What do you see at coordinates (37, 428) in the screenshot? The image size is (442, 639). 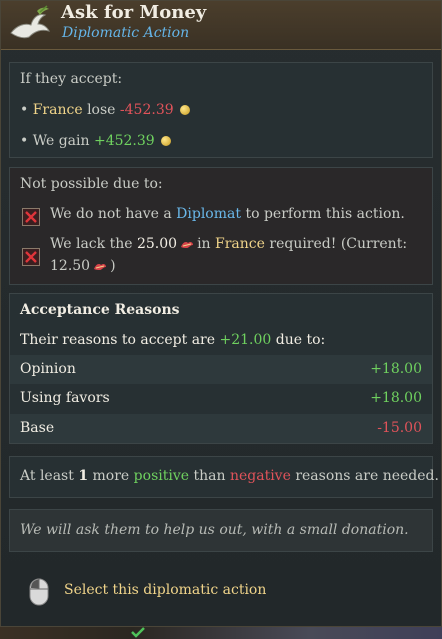 I see `reason-label: Base` at bounding box center [37, 428].